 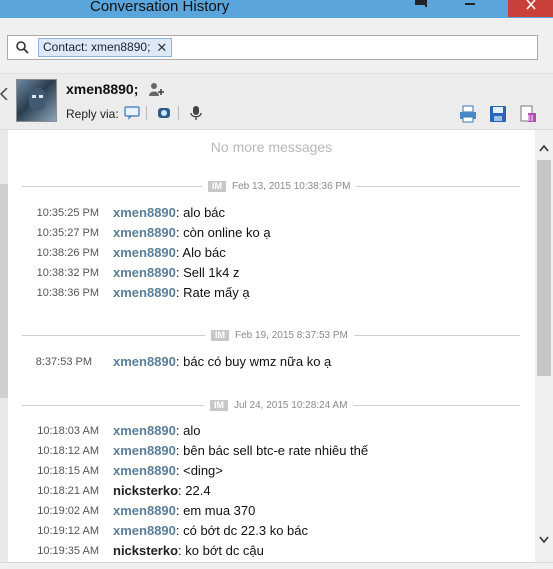 What do you see at coordinates (215, 510) in the screenshot?
I see `message-text: : em mua 370` at bounding box center [215, 510].